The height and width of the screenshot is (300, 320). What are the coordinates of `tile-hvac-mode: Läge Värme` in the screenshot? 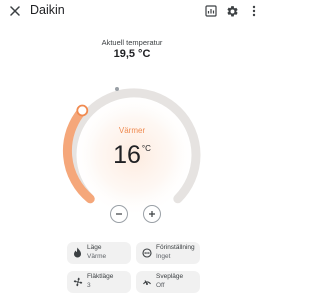 It's located at (99, 253).